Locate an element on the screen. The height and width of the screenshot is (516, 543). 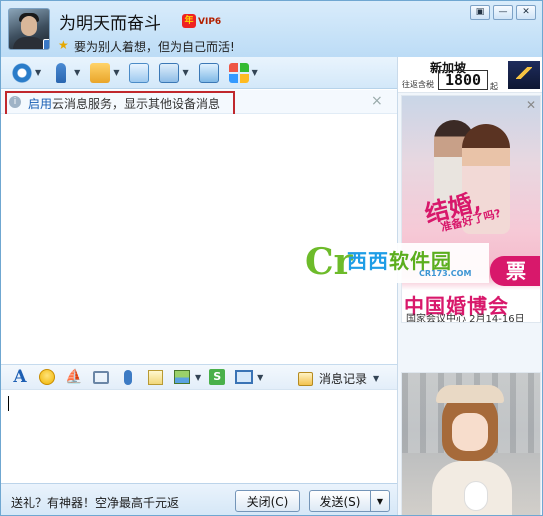
screenshot-button: S is located at coordinates (217, 377).